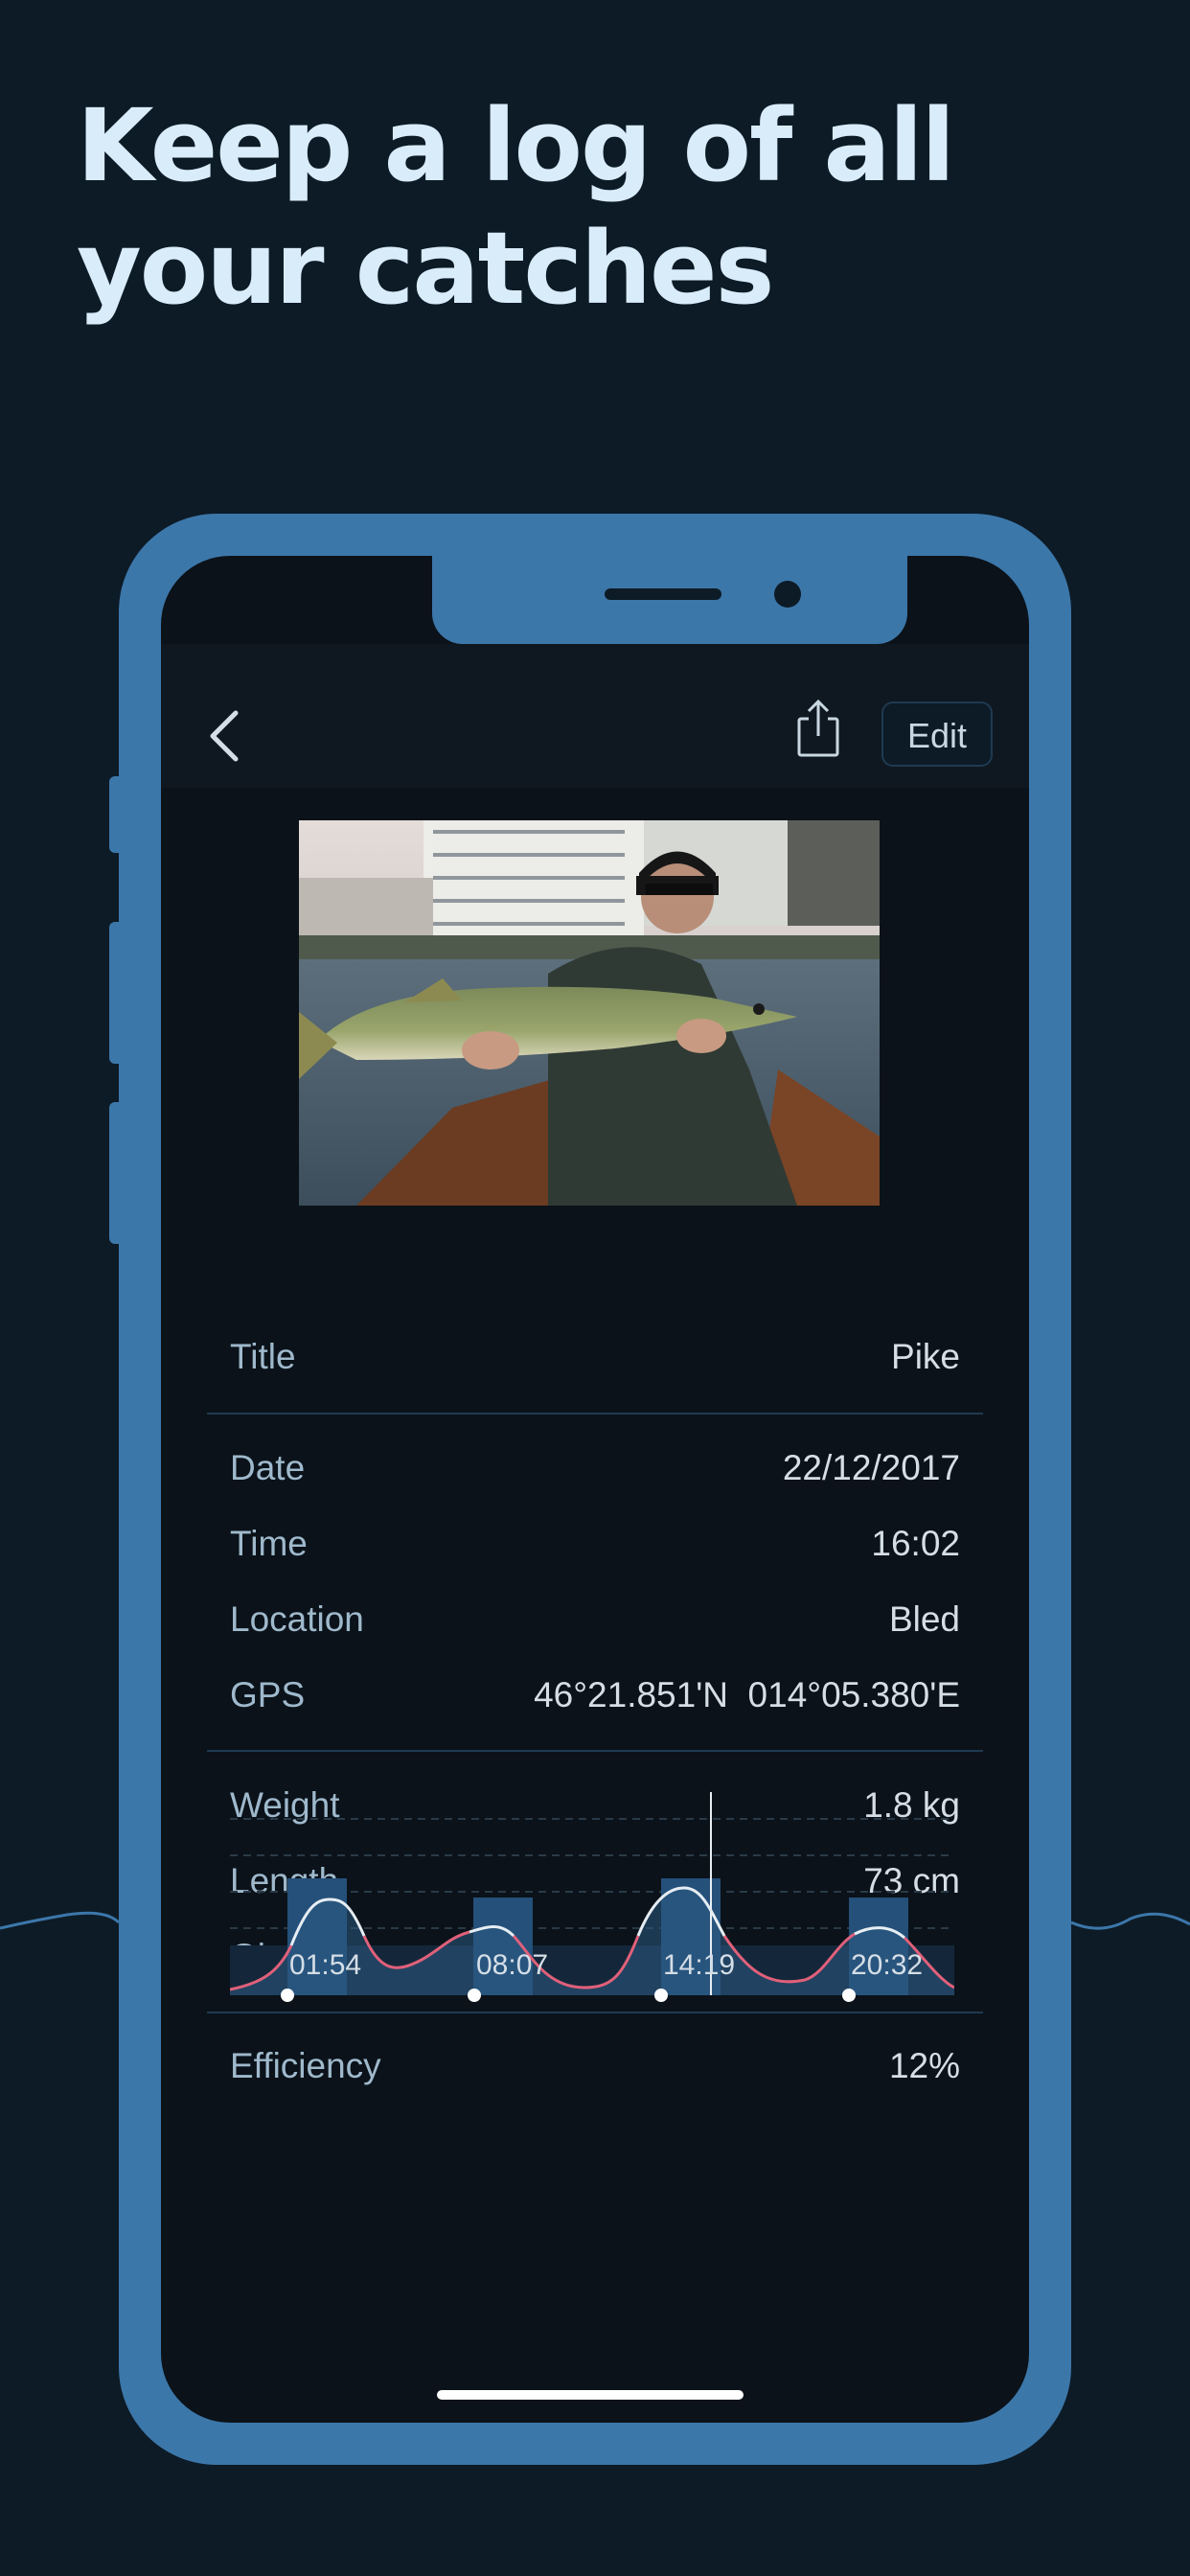 The width and height of the screenshot is (1190, 2576). Describe the element at coordinates (663, 594) in the screenshot. I see `speaker-grille` at that location.